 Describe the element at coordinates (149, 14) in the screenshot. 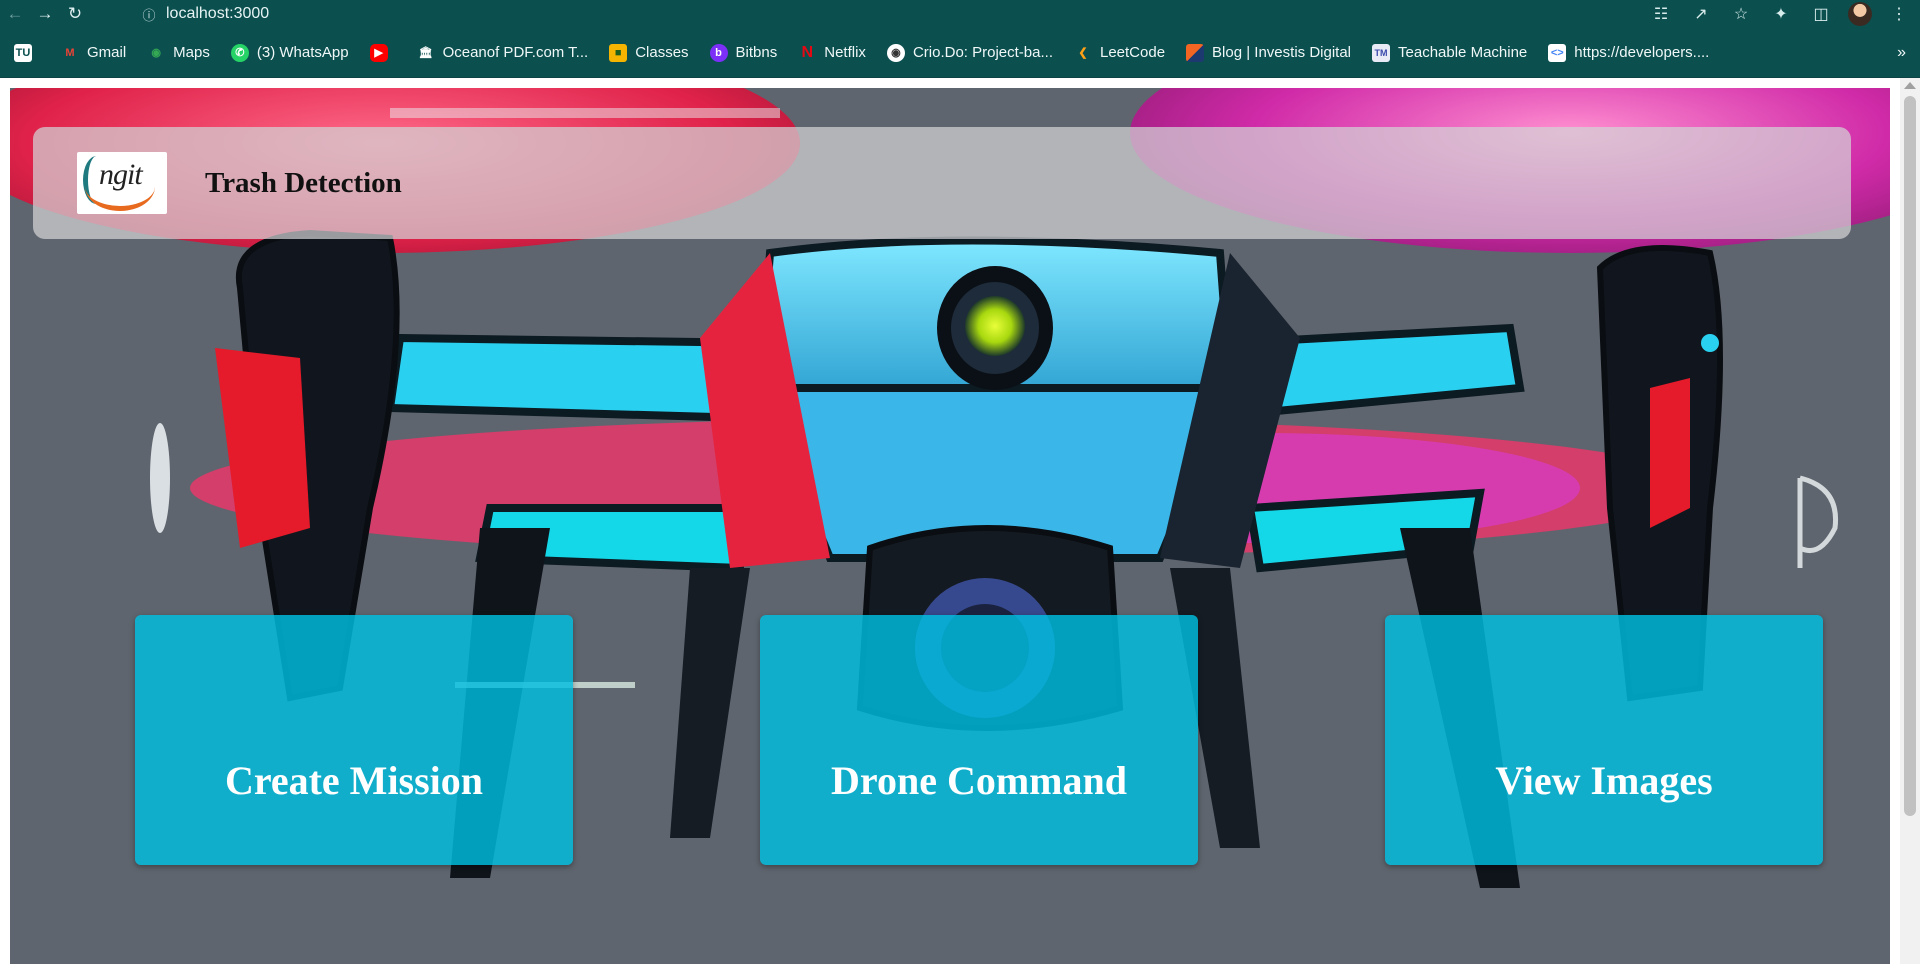

I see `site-info-icon: ⓘ` at that location.